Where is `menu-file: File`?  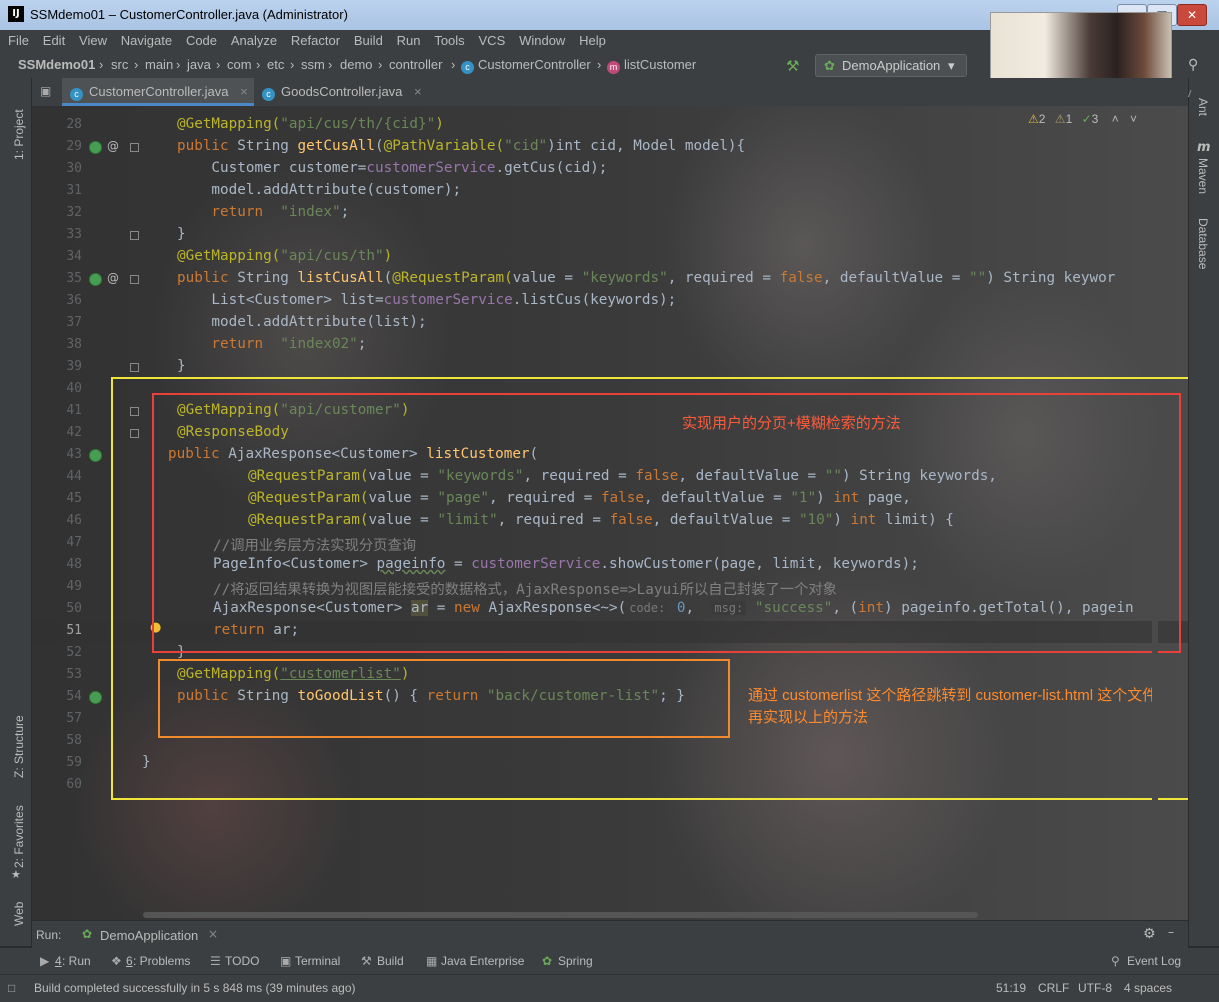
menu-file: File is located at coordinates (18, 41).